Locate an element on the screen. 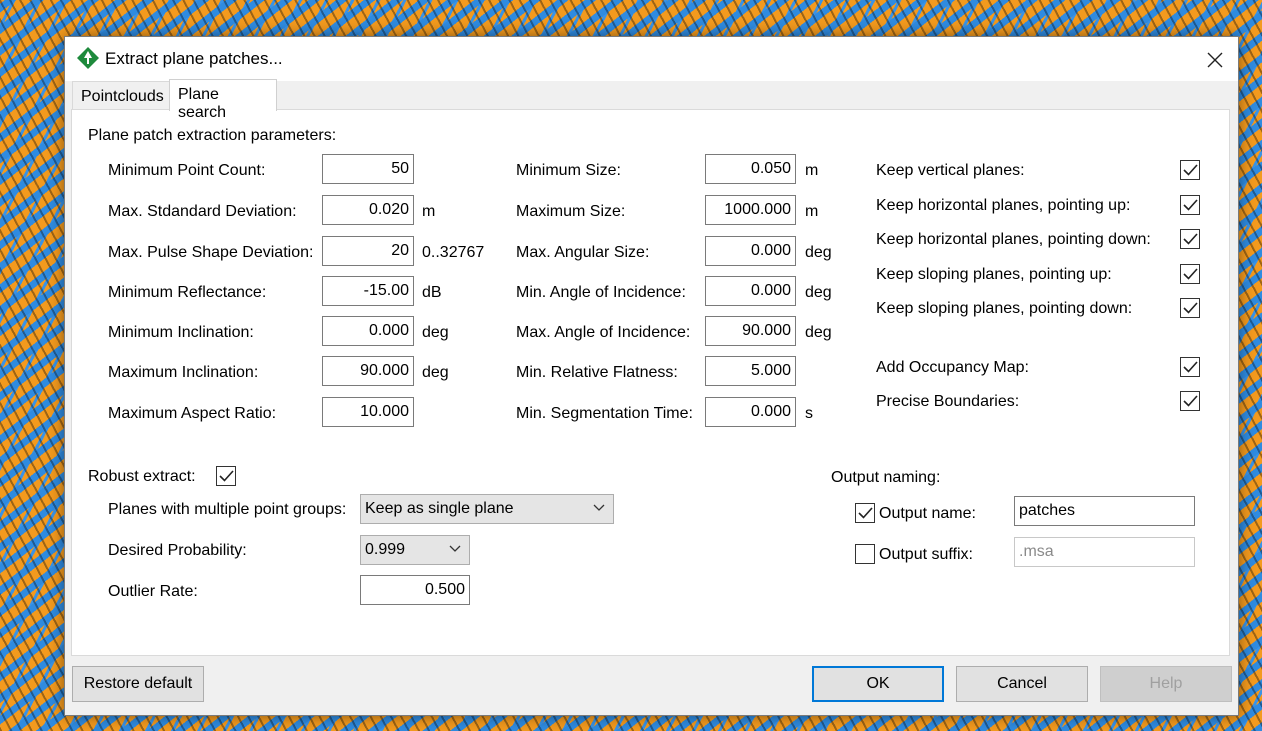 This screenshot has height=731, width=1262. min-angle-incidence-input is located at coordinates (750, 291).